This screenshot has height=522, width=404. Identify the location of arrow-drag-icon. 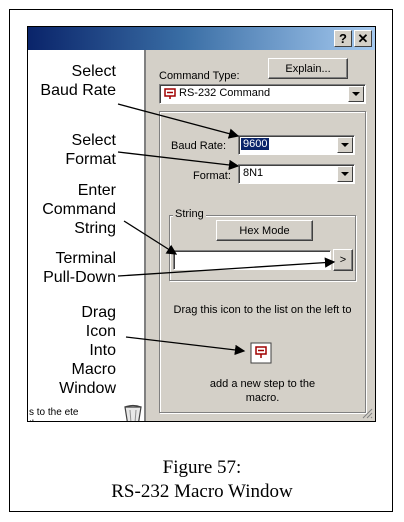
(185, 346).